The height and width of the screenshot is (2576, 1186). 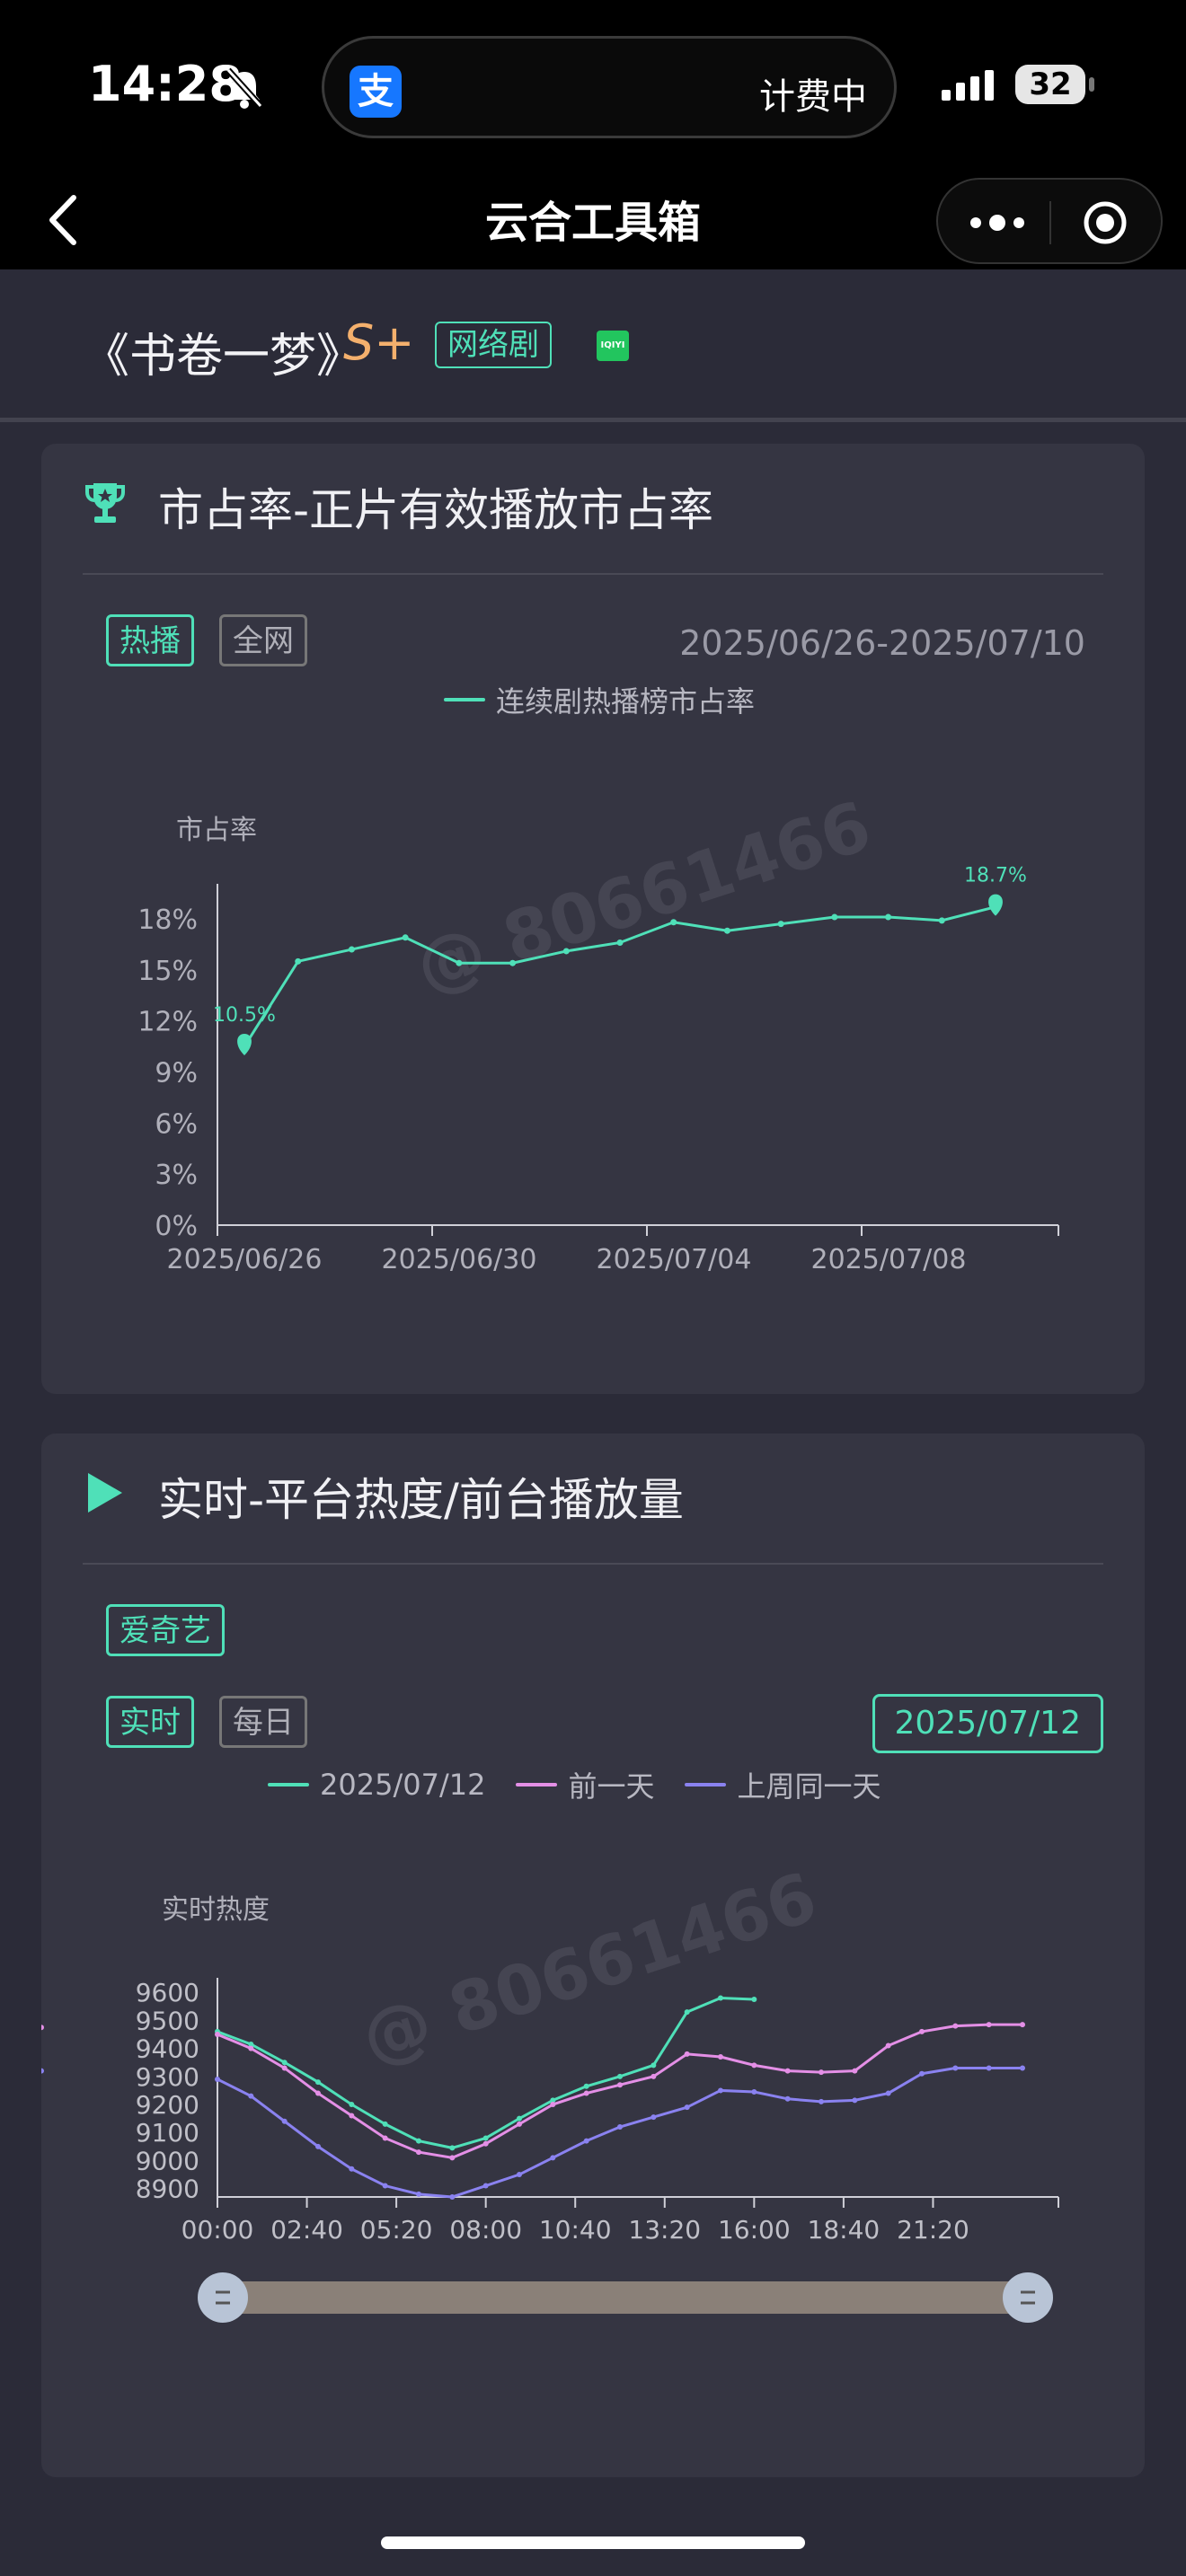 I want to click on y-tick-label: 9%, so click(x=176, y=1073).